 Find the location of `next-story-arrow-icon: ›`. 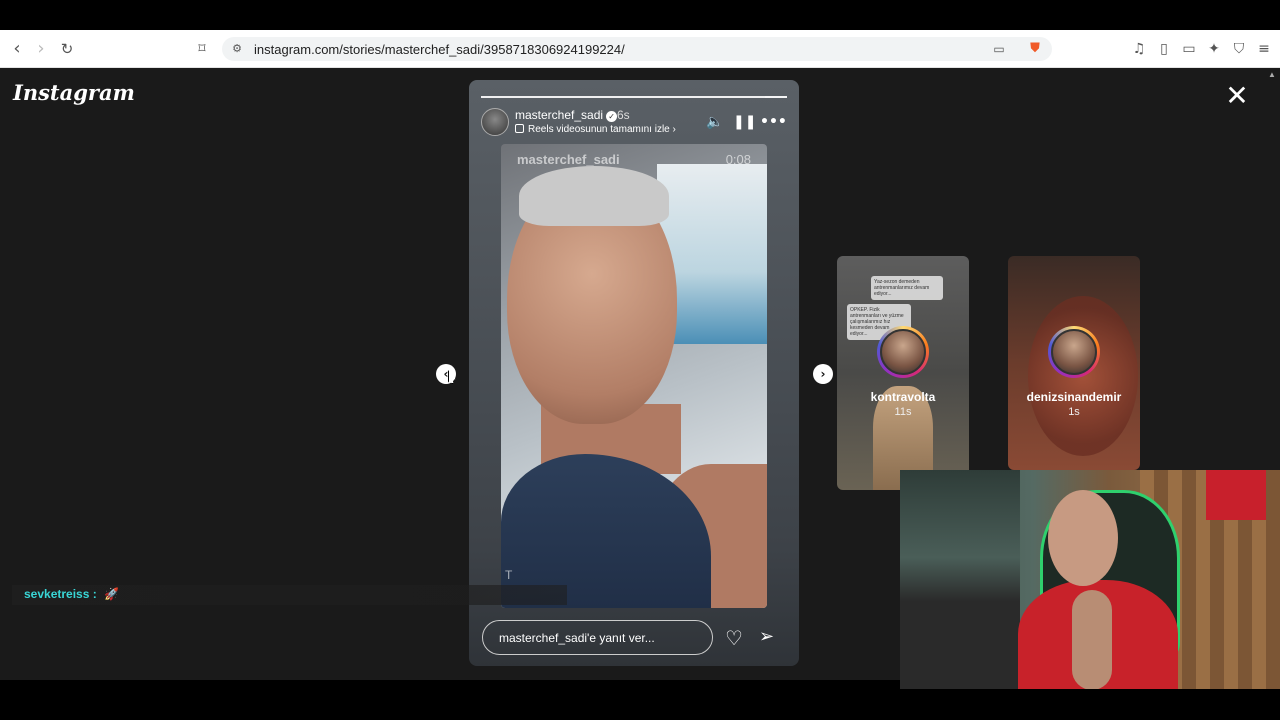

next-story-arrow-icon: › is located at coordinates (823, 374).